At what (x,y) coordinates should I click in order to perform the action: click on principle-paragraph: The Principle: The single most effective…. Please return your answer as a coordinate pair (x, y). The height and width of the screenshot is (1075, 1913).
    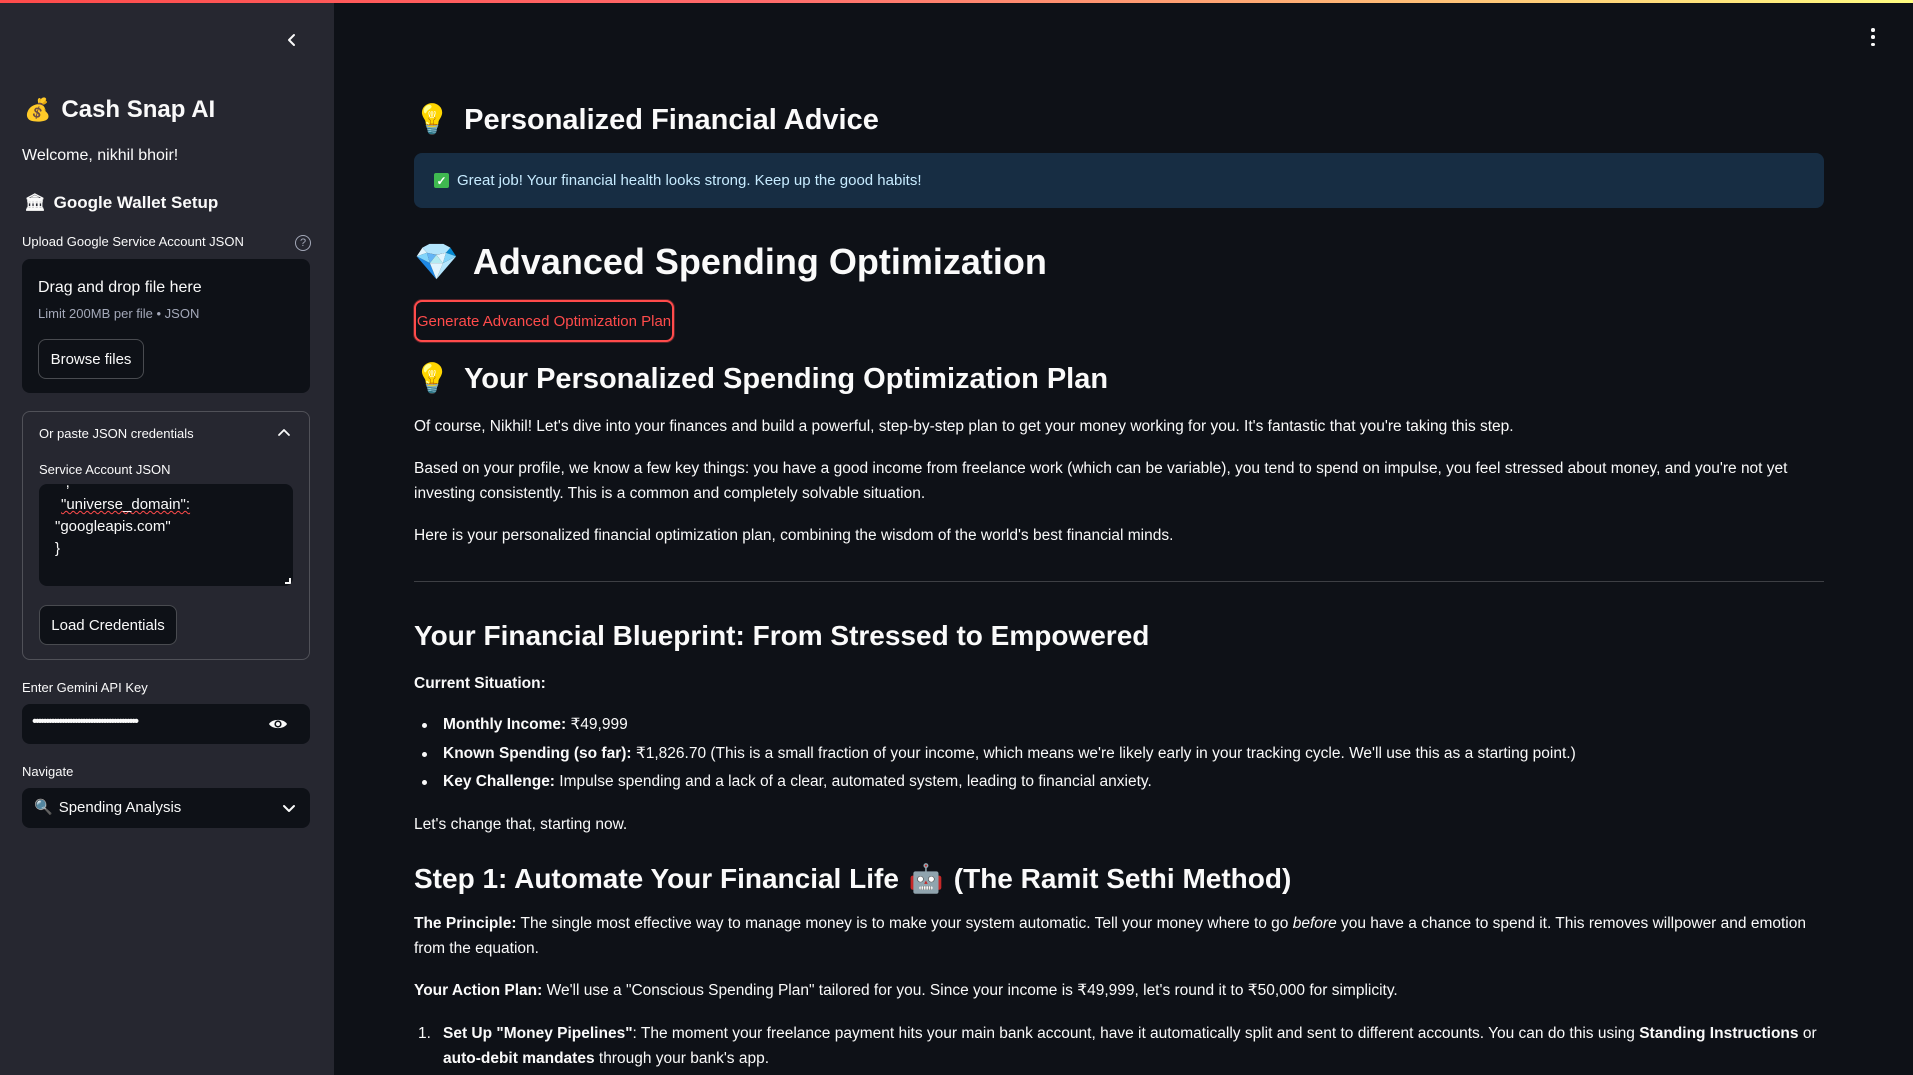
    Looking at the image, I should click on (1110, 936).